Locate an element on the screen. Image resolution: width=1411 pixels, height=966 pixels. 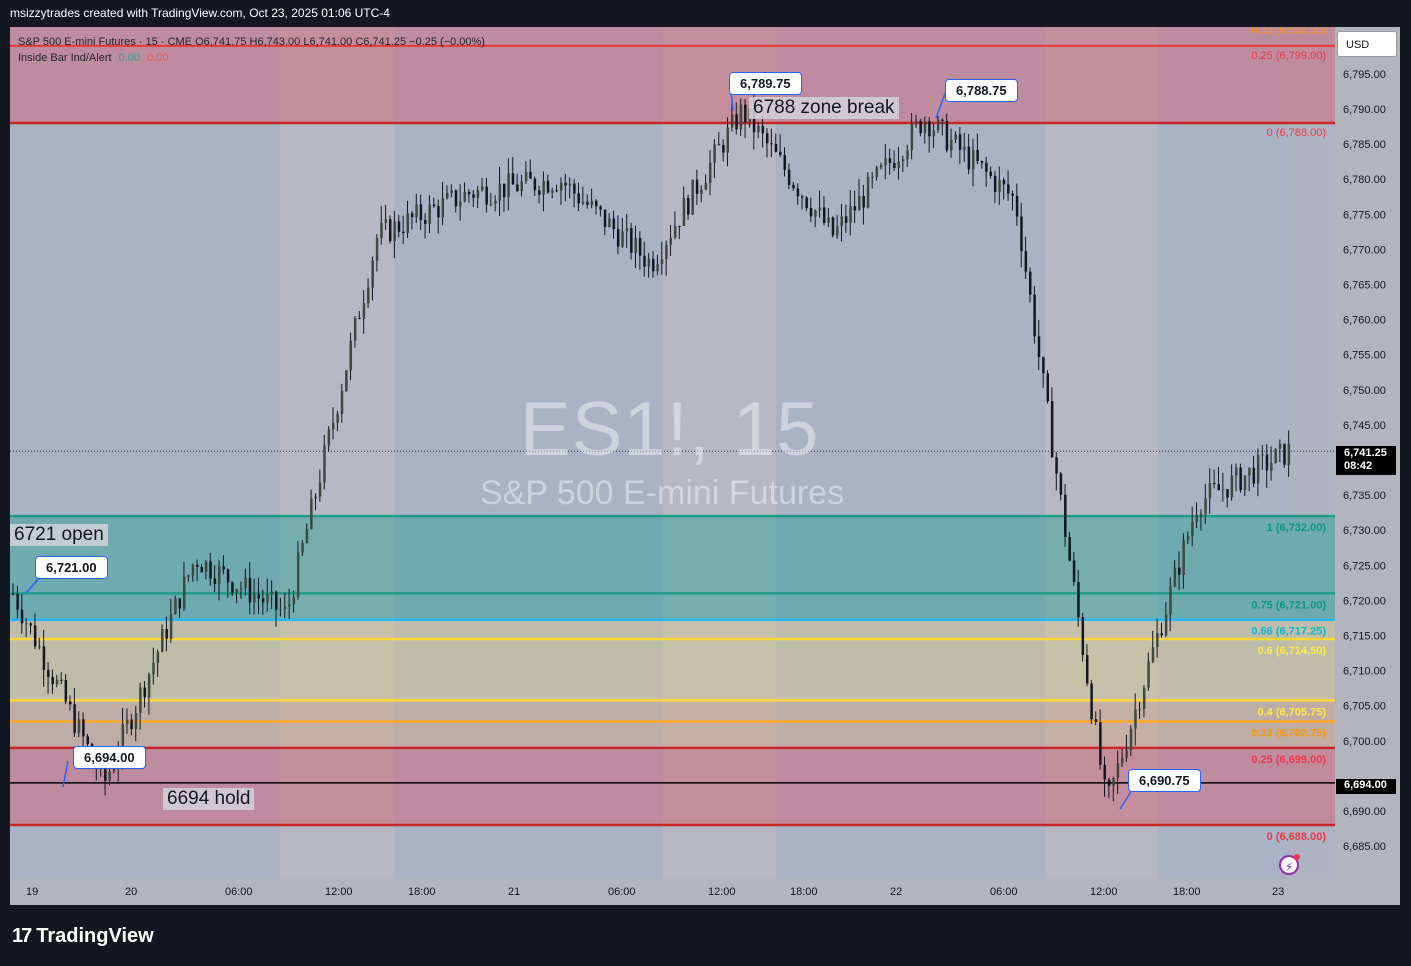
callout-high-1: 6,789.75 is located at coordinates (765, 83).